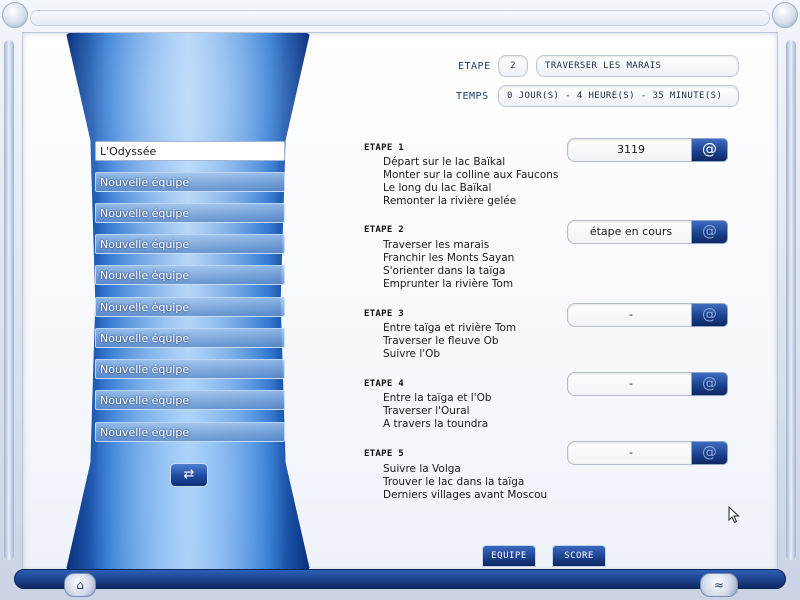  I want to click on top-chrome-bar, so click(400, 18).